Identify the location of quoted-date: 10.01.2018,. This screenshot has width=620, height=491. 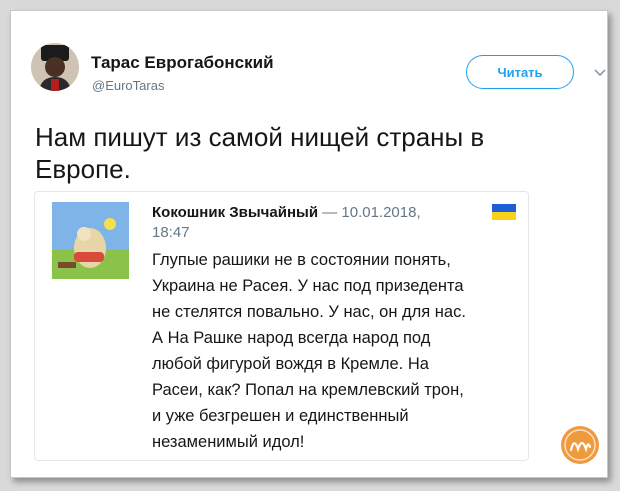
(381, 212).